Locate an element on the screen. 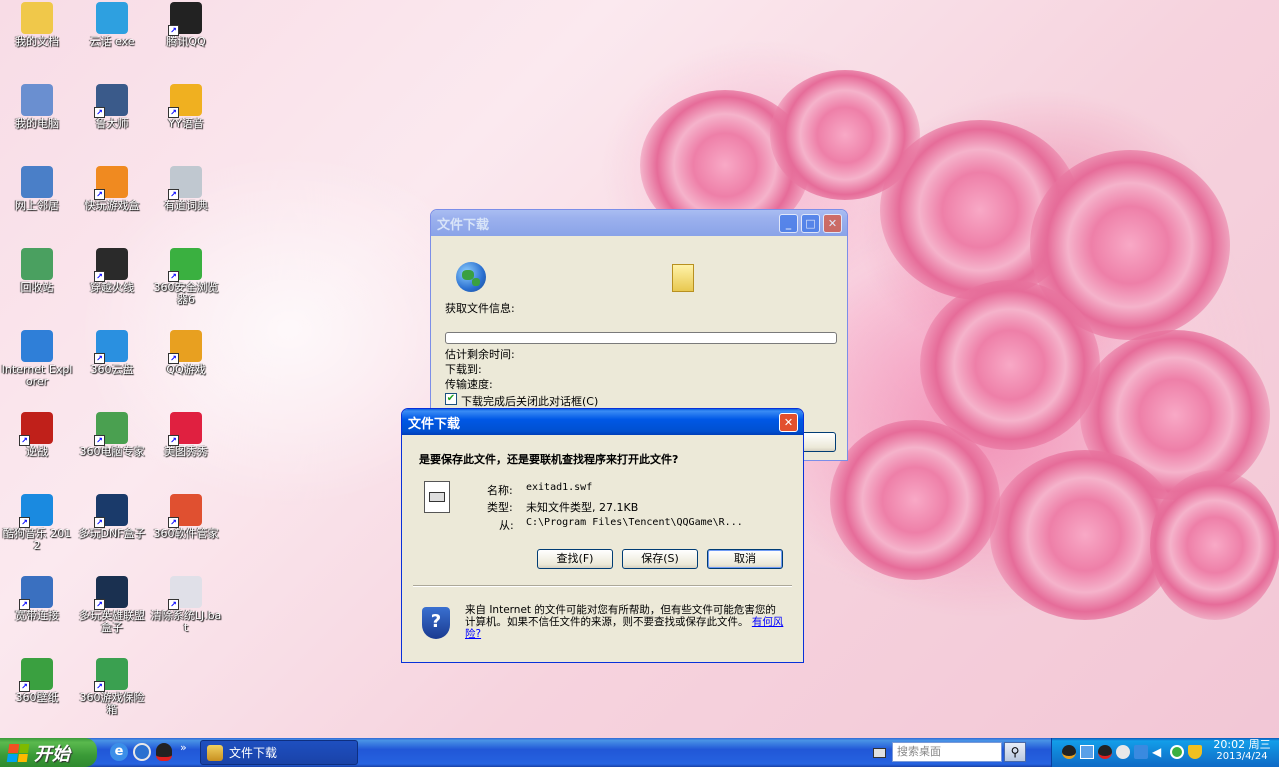 The width and height of the screenshot is (1279, 767). quick-launch-browser-icon is located at coordinates (142, 752).